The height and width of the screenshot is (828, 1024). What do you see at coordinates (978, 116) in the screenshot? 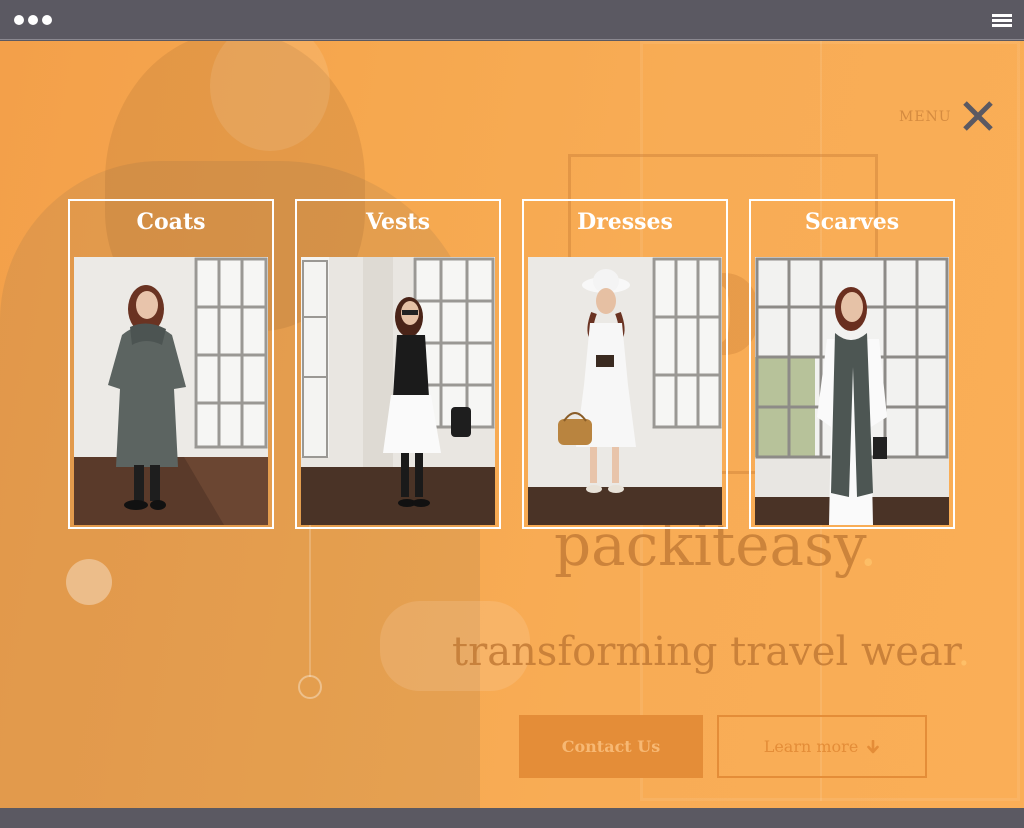
I see `close-icon` at bounding box center [978, 116].